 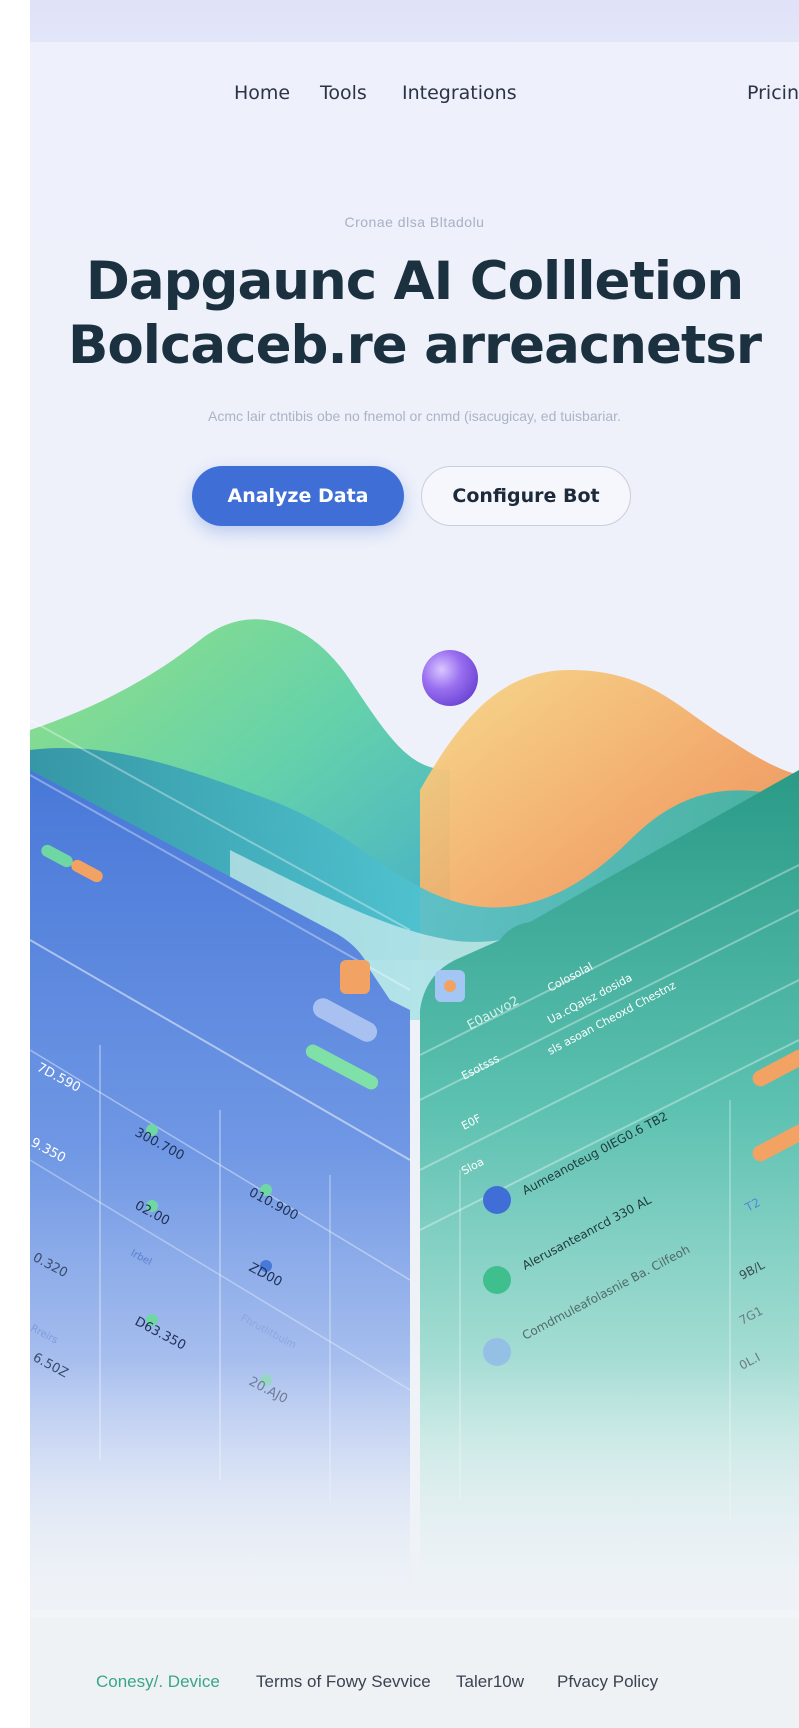 What do you see at coordinates (298, 496) in the screenshot?
I see `analyze-data-button: Analyze Data` at bounding box center [298, 496].